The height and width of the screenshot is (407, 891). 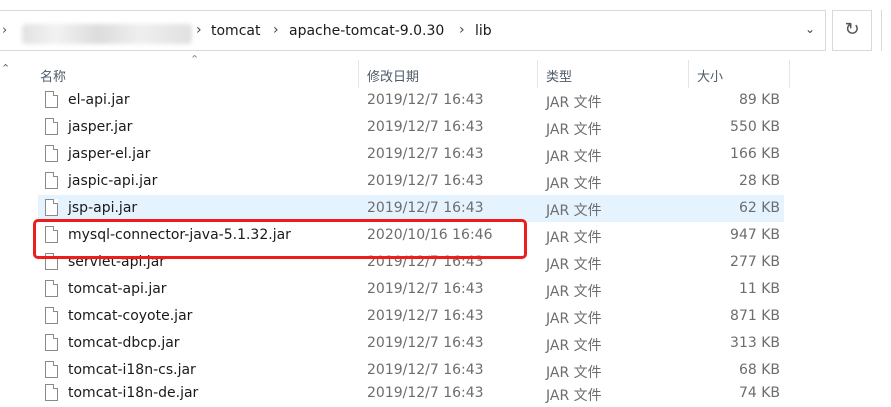 I want to click on refresh-button: ↻, so click(x=852, y=30).